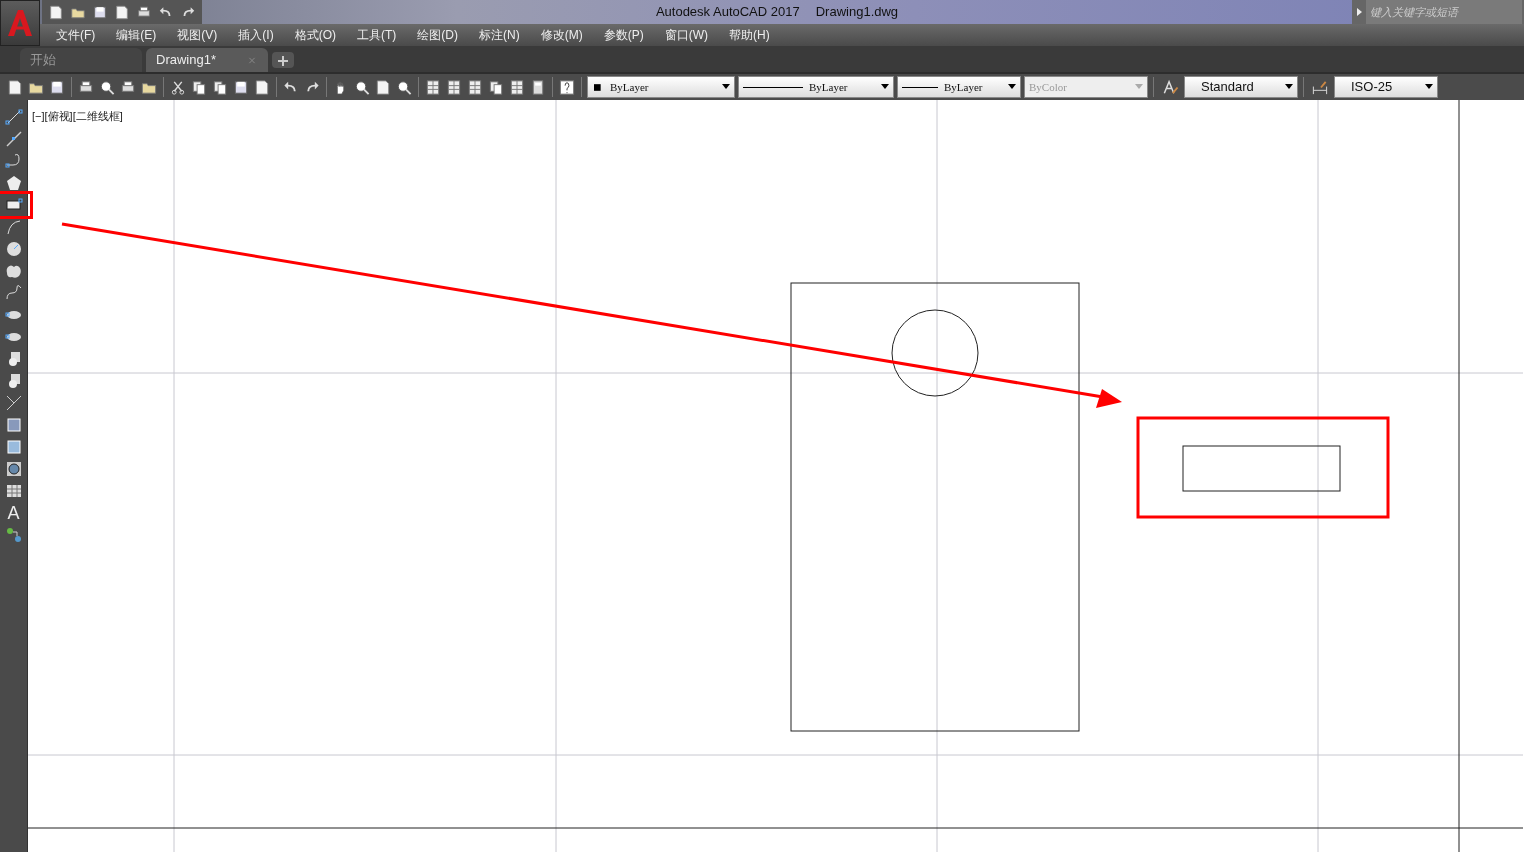  What do you see at coordinates (13, 249) in the screenshot?
I see `circle-icon` at bounding box center [13, 249].